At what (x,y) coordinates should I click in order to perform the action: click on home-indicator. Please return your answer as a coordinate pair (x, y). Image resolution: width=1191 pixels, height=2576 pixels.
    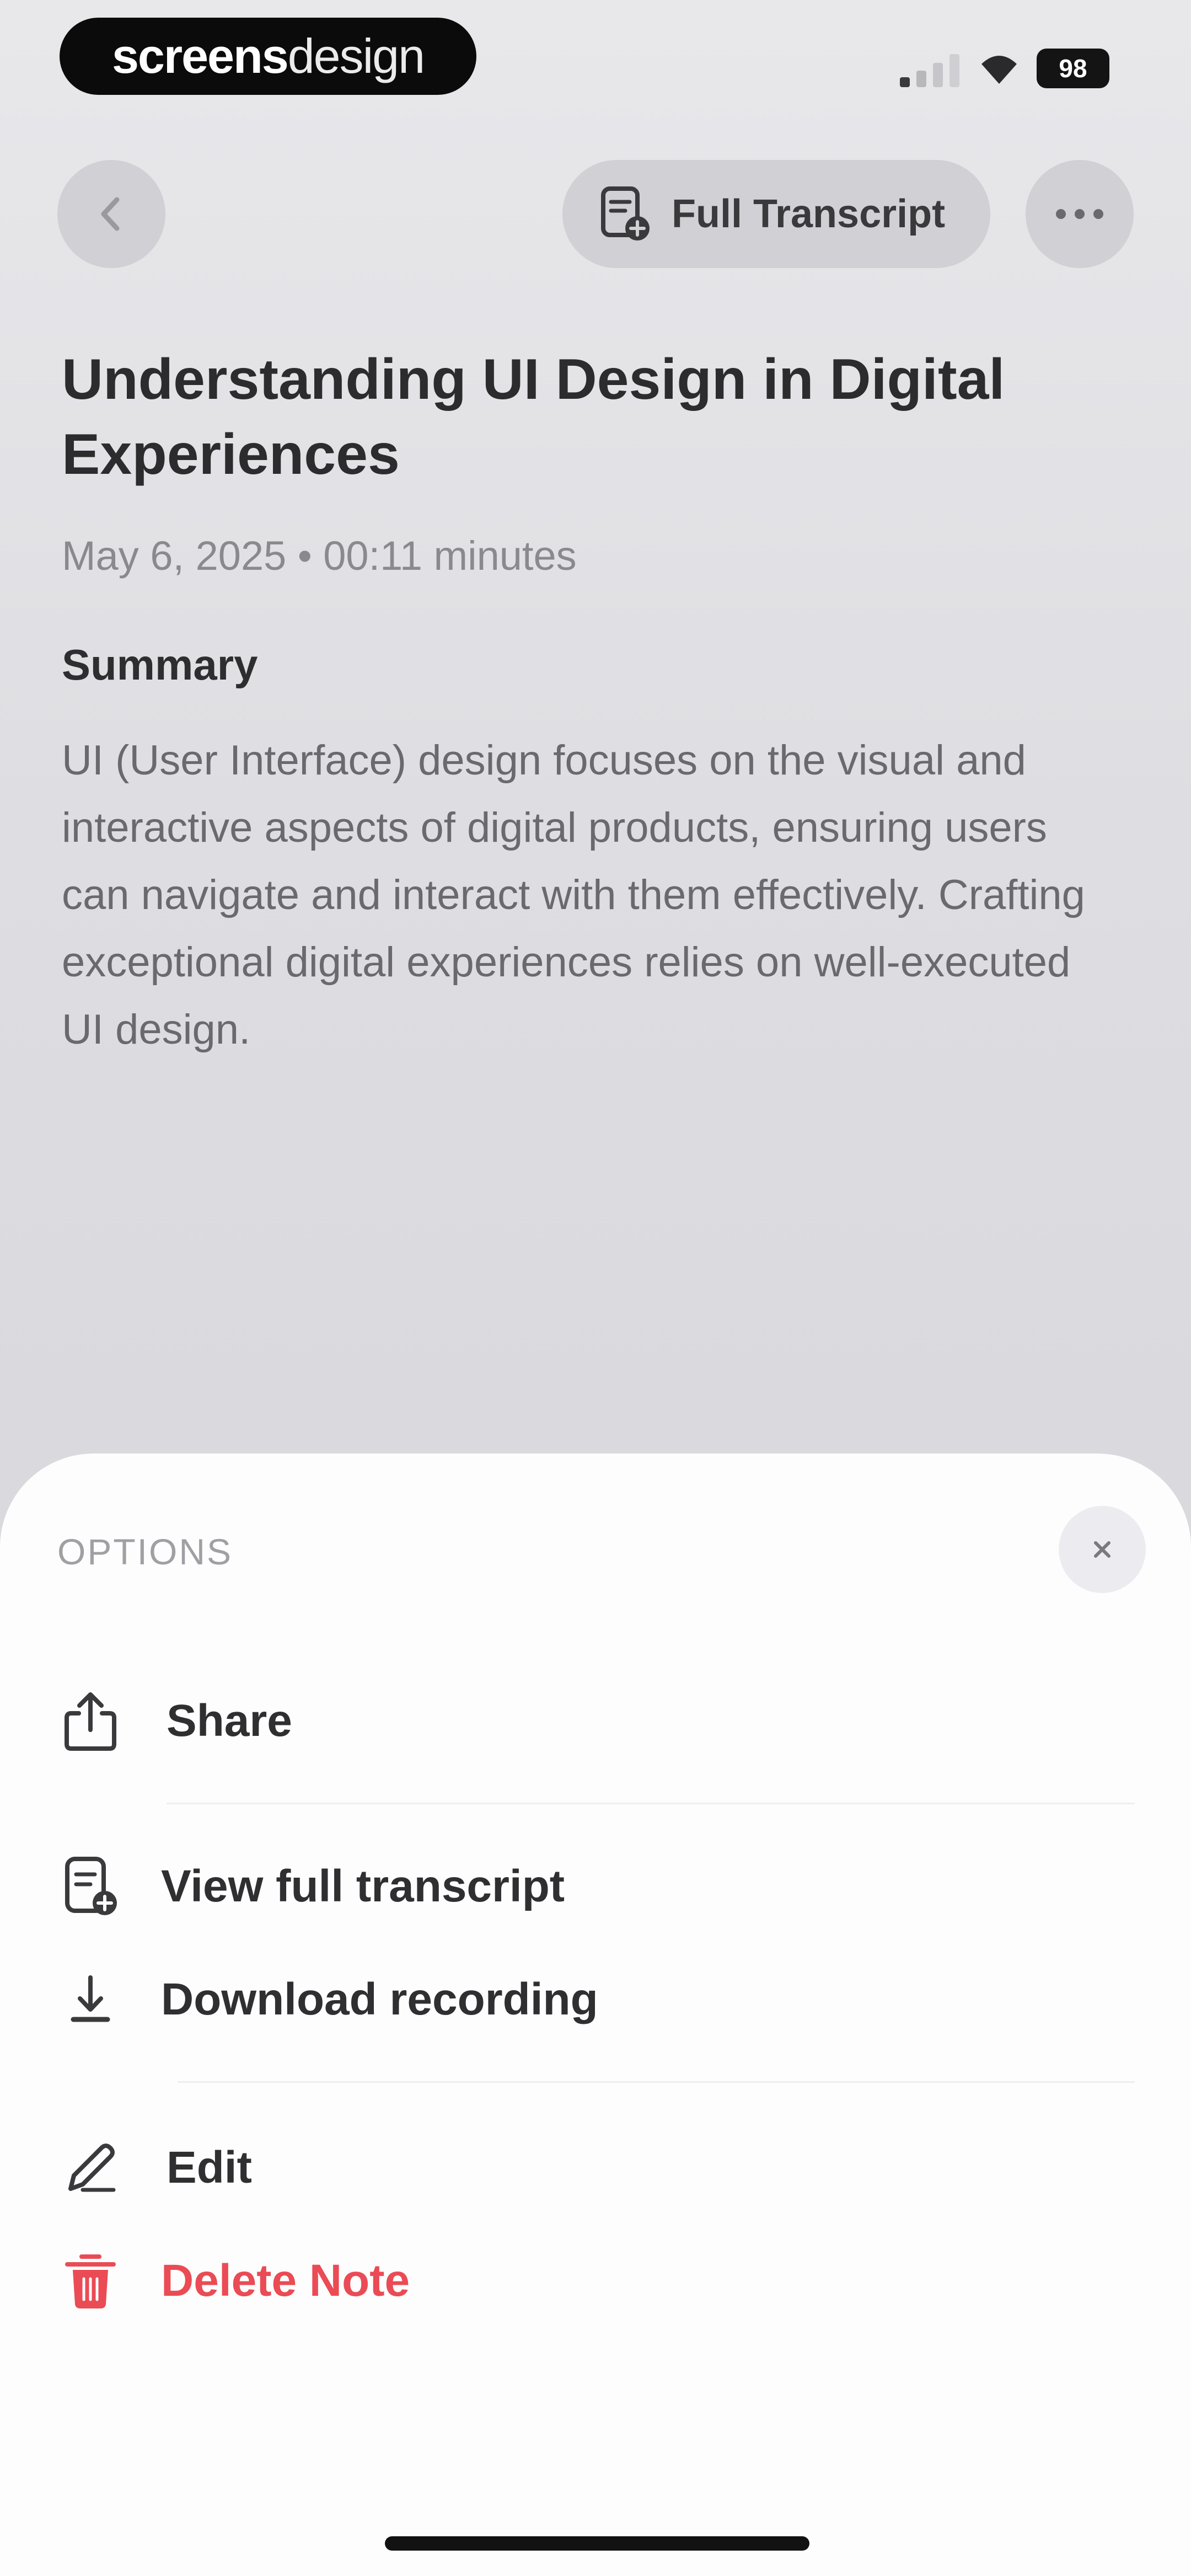
    Looking at the image, I should click on (597, 2543).